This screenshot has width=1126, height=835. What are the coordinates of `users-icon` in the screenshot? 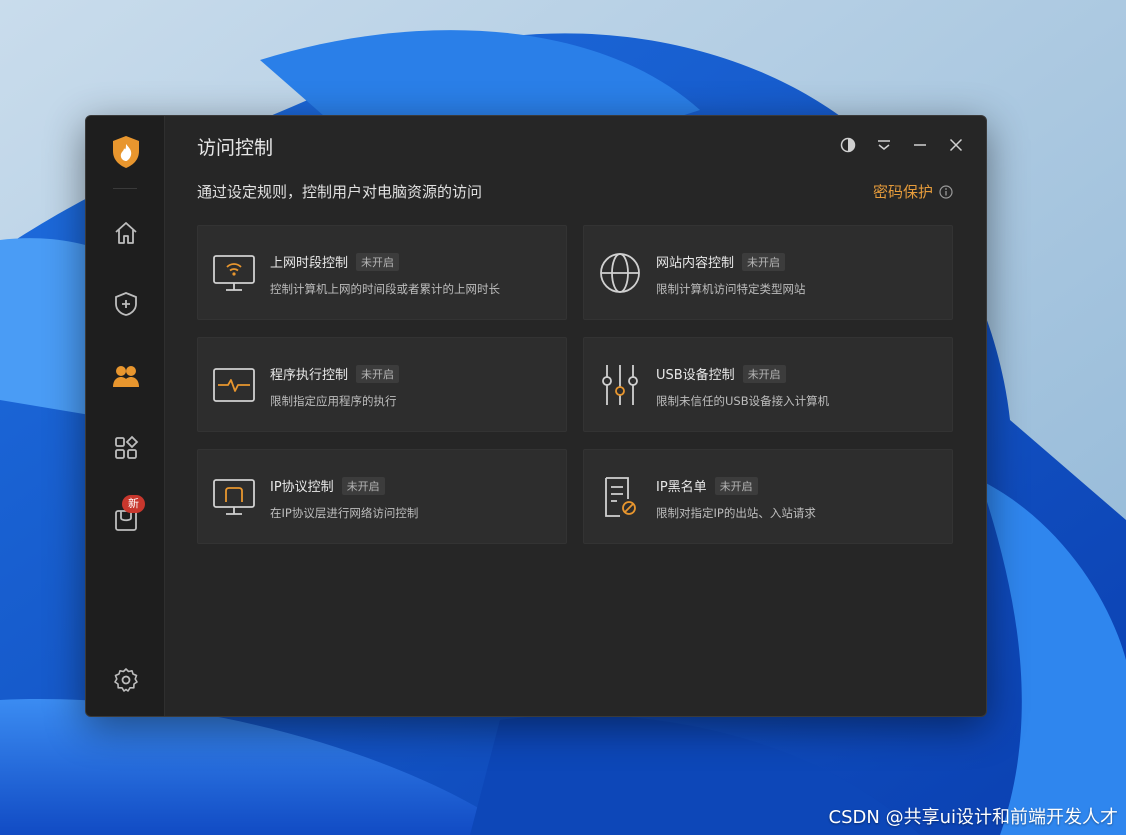 It's located at (126, 376).